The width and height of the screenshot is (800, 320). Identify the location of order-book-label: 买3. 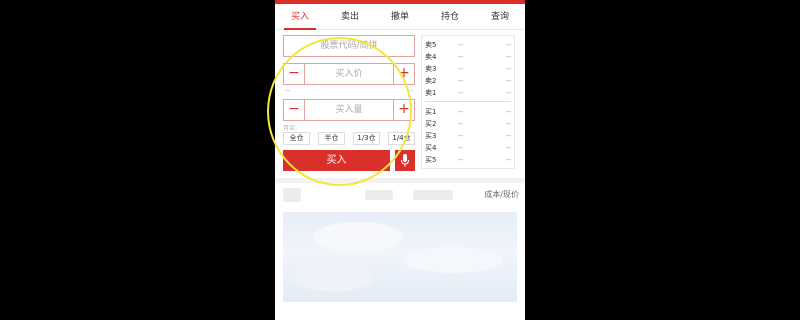
(431, 136).